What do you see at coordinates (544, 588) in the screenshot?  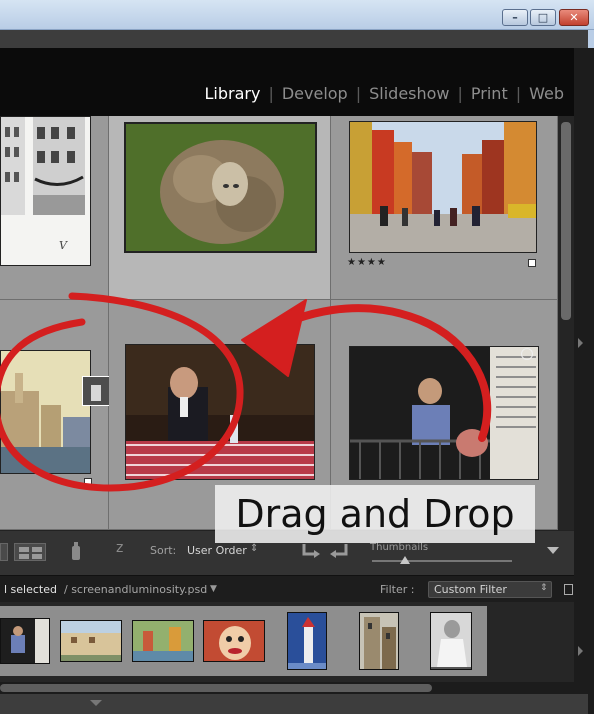 I see `filter-select-arrow-icon: ⇕` at bounding box center [544, 588].